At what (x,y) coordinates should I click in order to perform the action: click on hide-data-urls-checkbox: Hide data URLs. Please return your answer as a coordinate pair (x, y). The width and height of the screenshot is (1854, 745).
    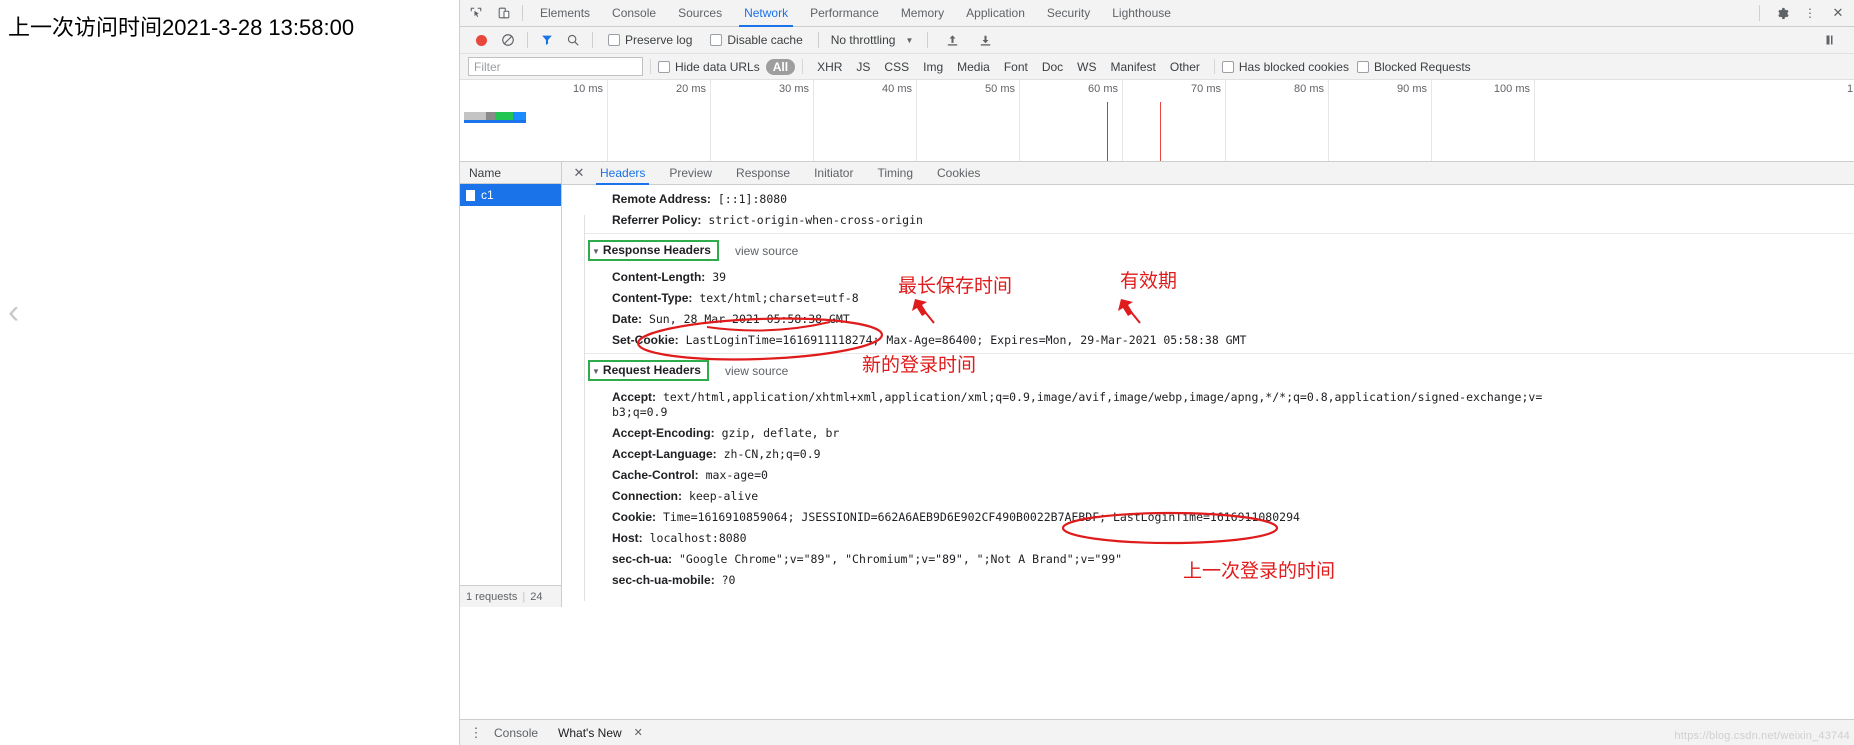
    Looking at the image, I should click on (709, 67).